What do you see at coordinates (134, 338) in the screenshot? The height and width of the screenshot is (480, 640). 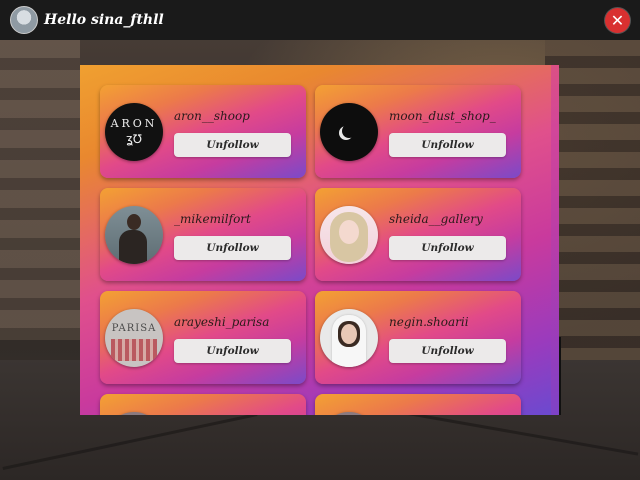 I see `account-avatar: PARISA` at bounding box center [134, 338].